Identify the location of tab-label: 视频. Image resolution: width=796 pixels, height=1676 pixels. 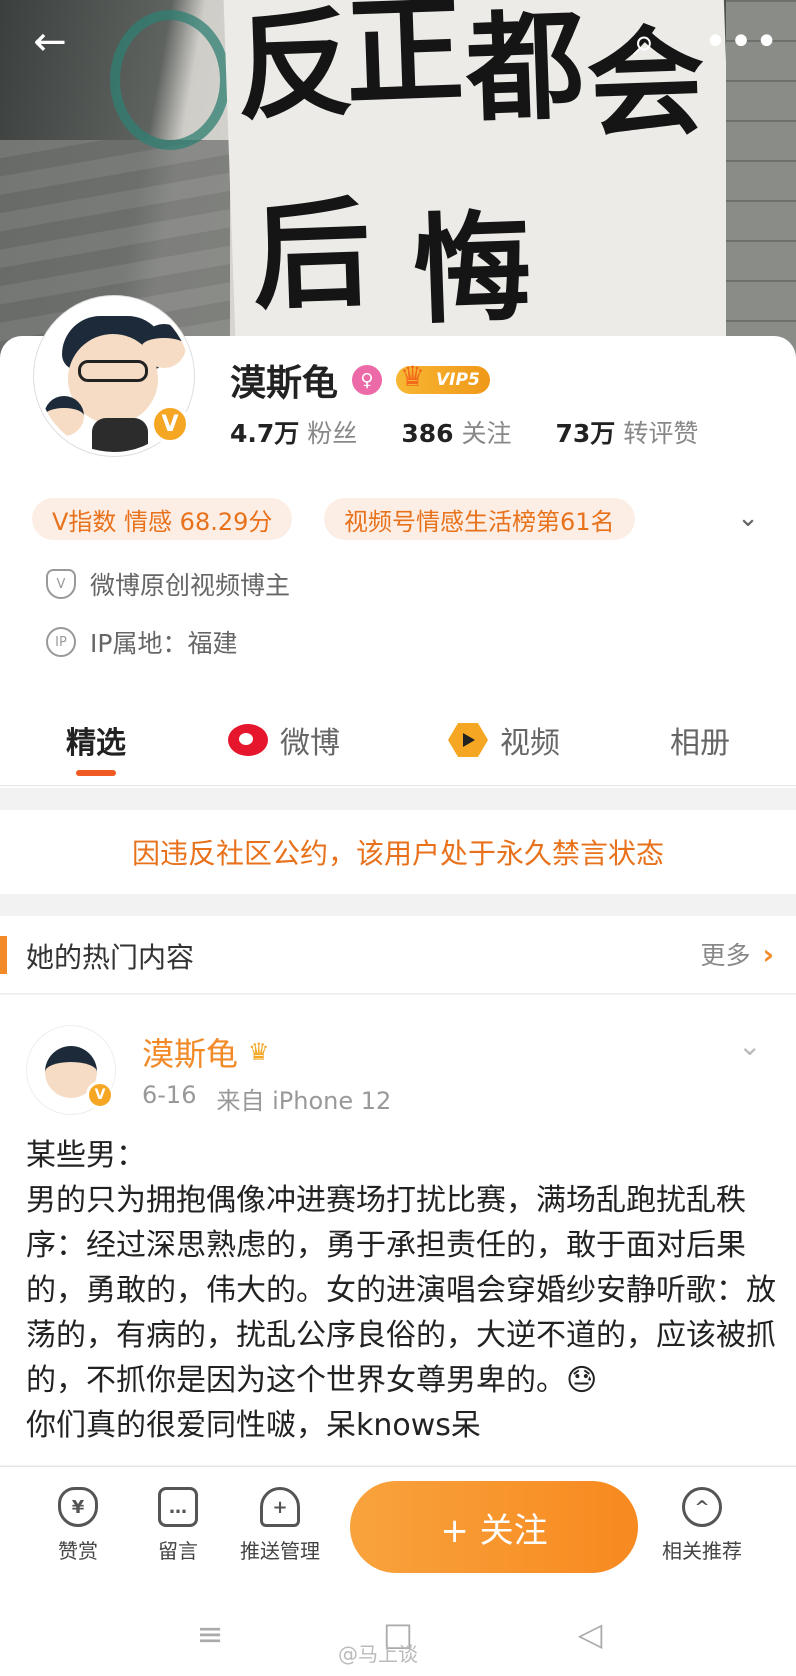
(530, 743).